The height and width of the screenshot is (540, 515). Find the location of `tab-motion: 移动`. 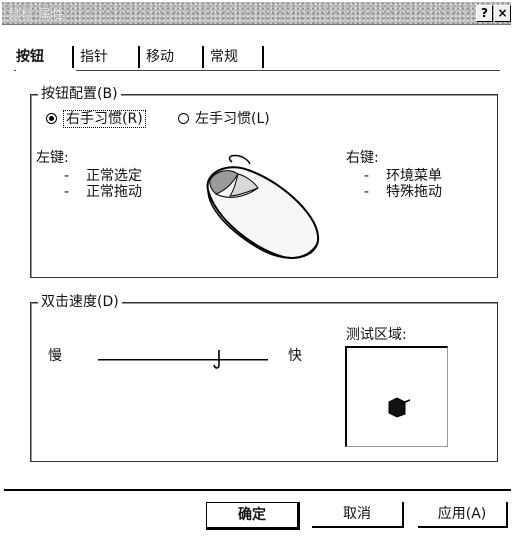

tab-motion: 移动 is located at coordinates (168, 57).